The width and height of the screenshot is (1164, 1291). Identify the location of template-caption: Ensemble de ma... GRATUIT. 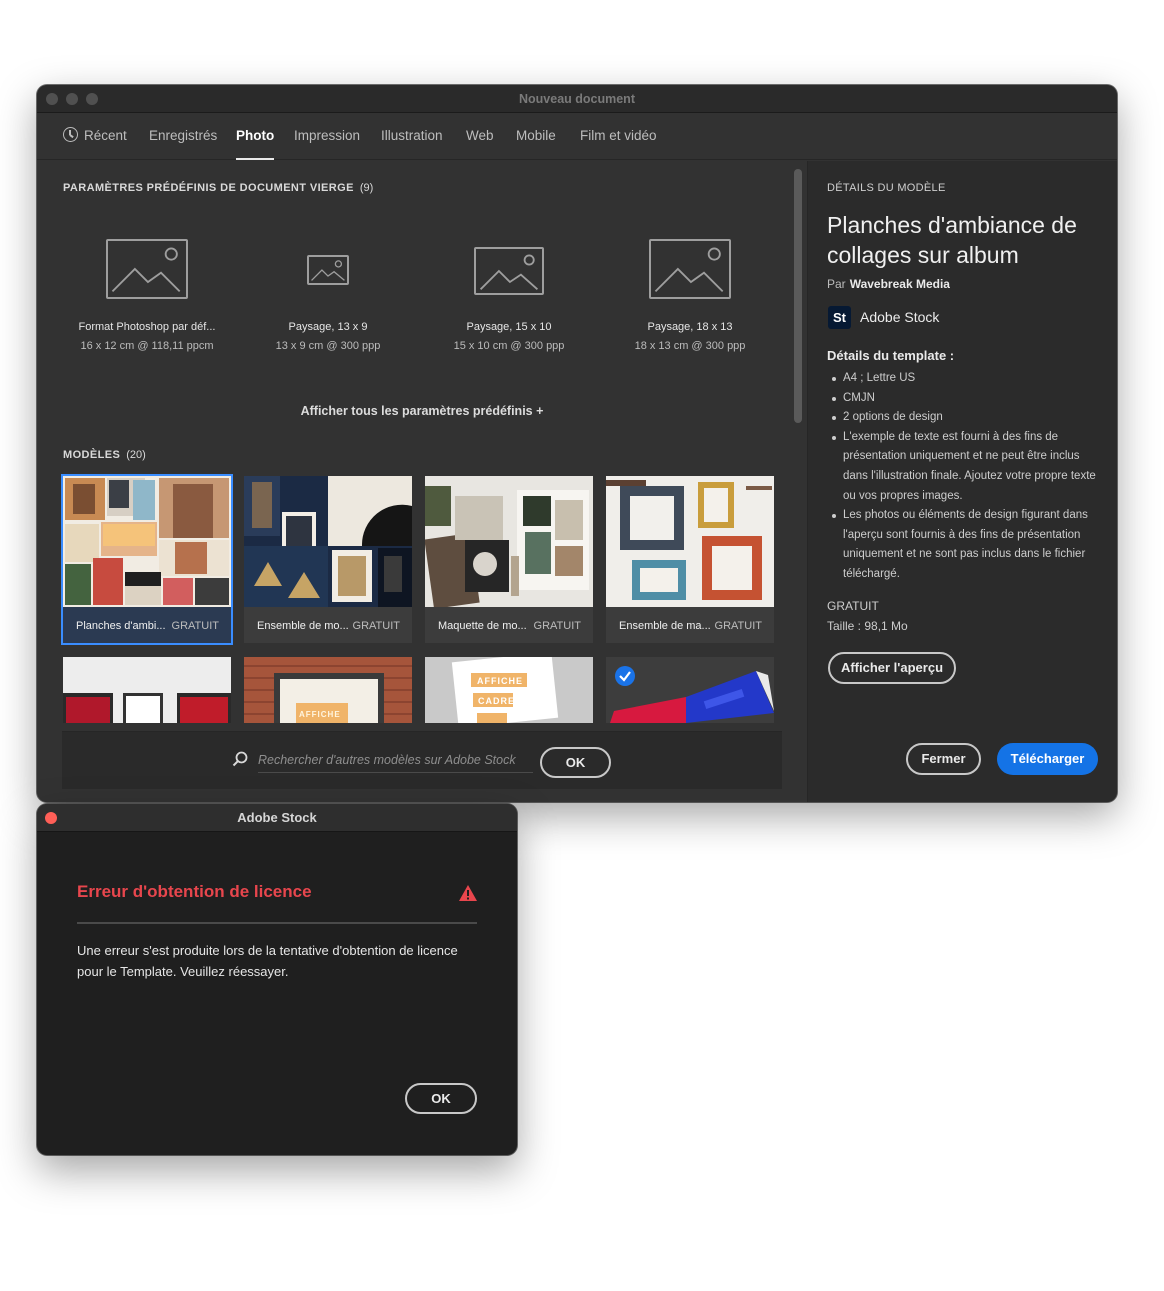
(690, 625).